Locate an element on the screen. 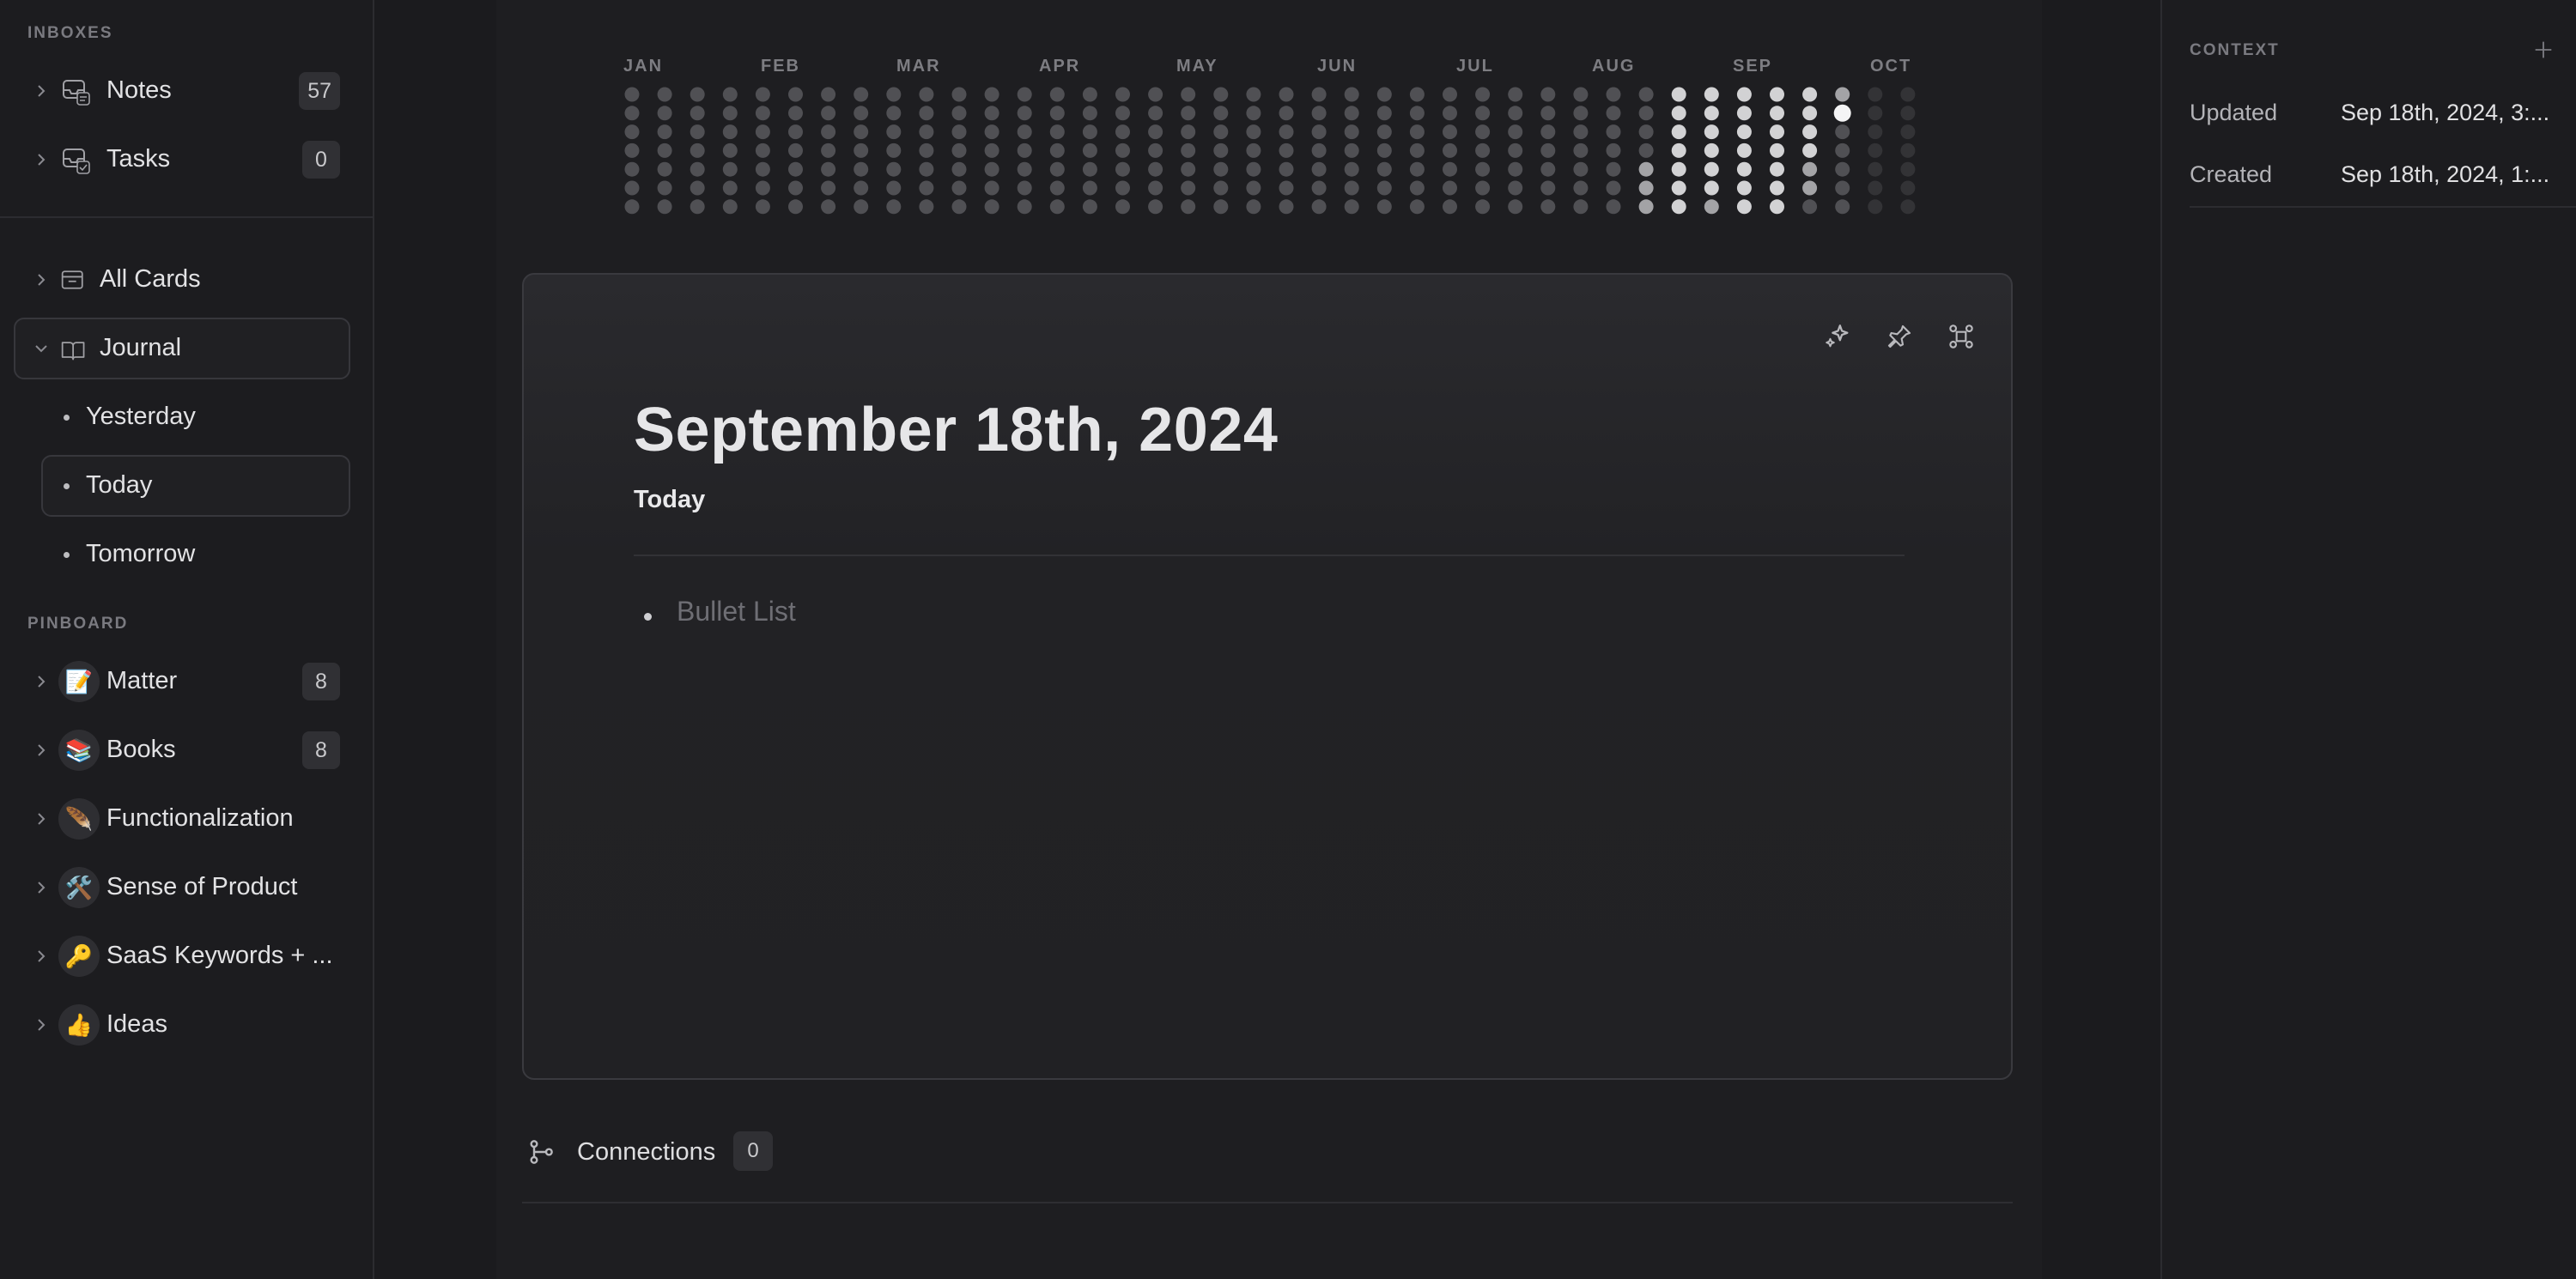 This screenshot has width=2576, height=1279. journal-item-today: Today is located at coordinates (196, 486).